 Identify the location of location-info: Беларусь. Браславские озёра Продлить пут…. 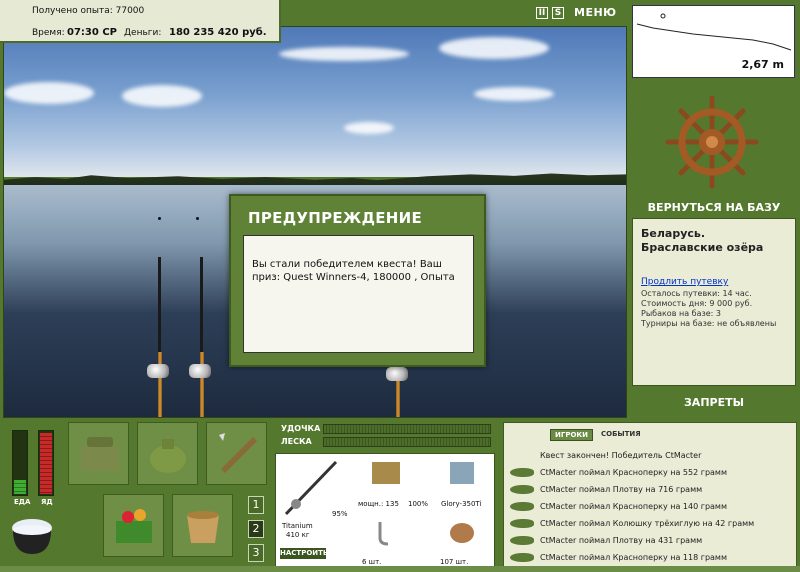
(714, 302).